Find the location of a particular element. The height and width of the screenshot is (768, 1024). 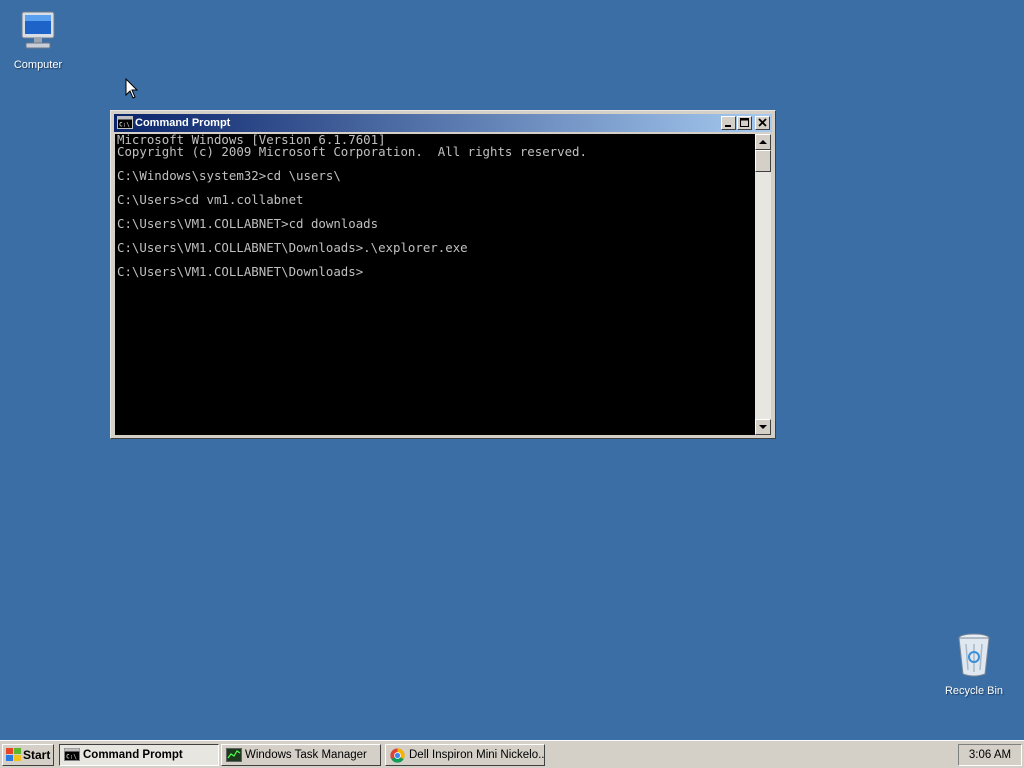

recycle-bin-icon is located at coordinates (974, 656).